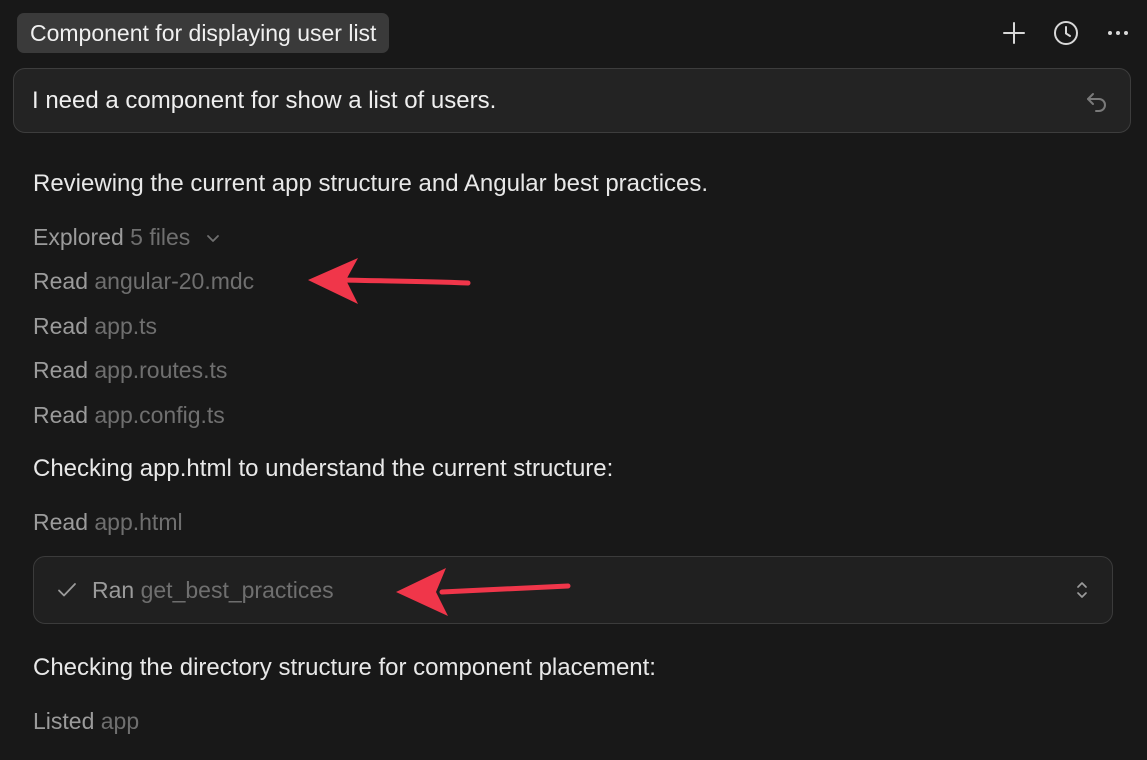  Describe the element at coordinates (126, 326) in the screenshot. I see `tool-target: app.ts` at that location.